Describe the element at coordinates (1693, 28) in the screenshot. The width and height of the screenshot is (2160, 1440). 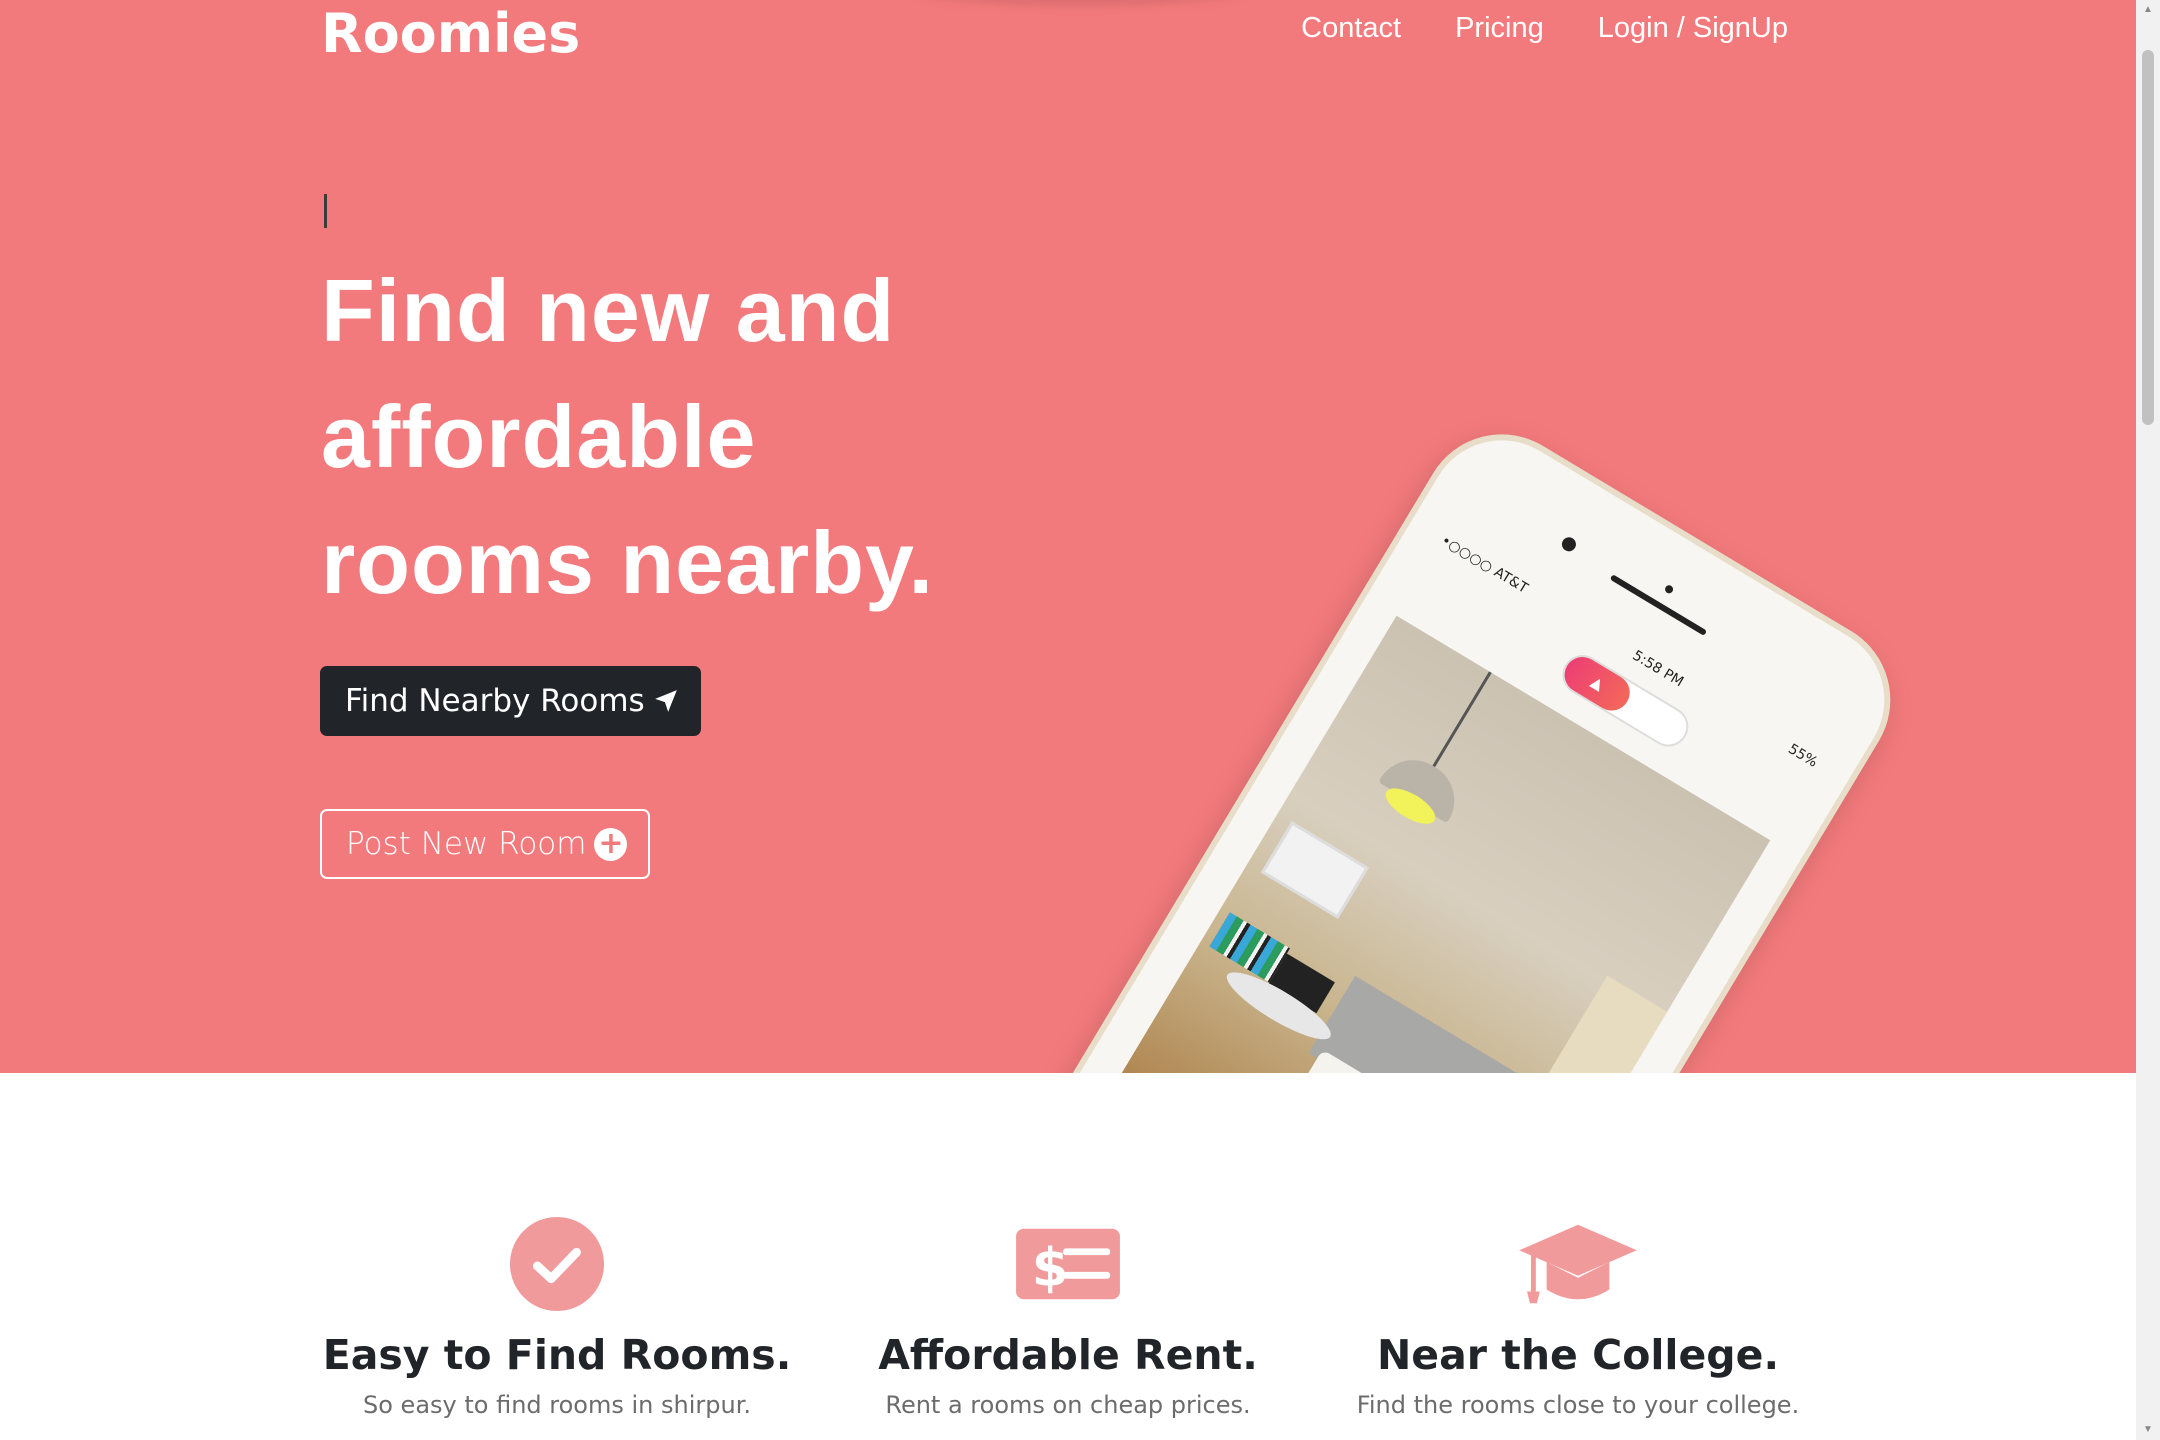
I see `nav-login-signup-link: Login / SignUp` at that location.